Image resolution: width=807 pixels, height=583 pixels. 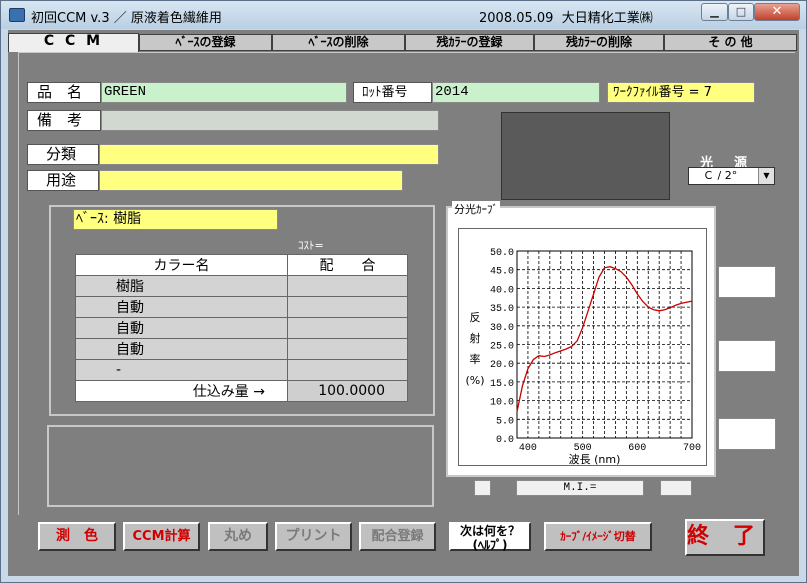 I want to click on y-tick-label: 25.0, so click(x=502, y=347).